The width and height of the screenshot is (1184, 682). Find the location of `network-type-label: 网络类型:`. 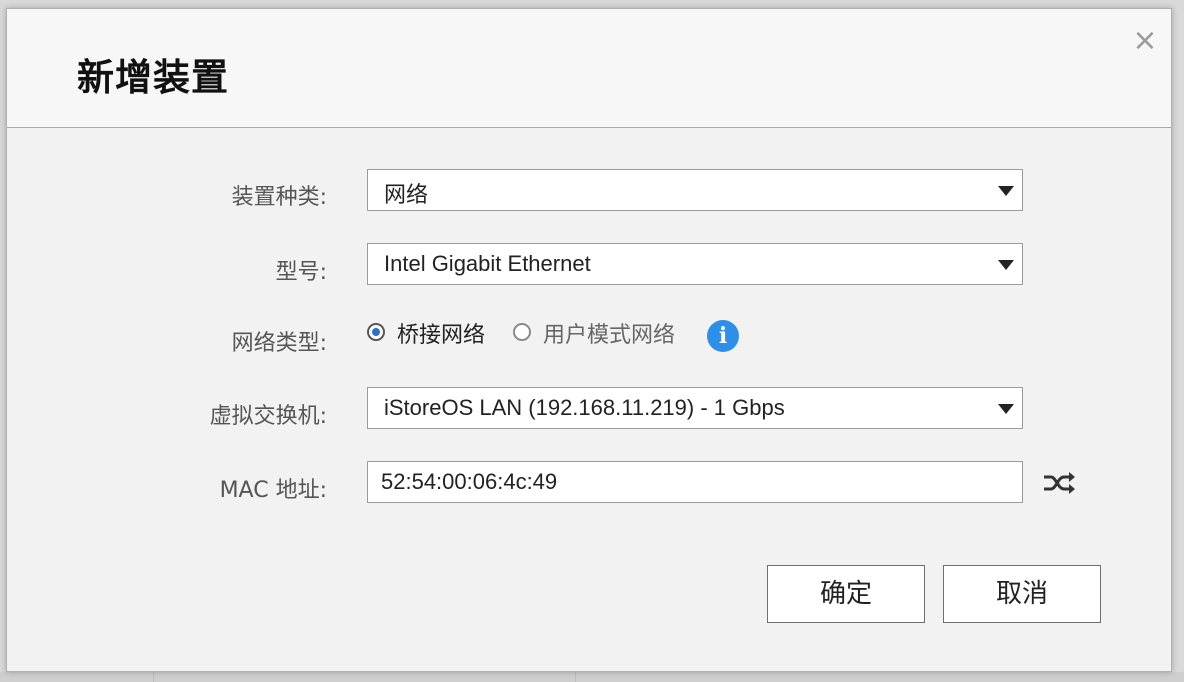

network-type-label: 网络类型: is located at coordinates (279, 343).